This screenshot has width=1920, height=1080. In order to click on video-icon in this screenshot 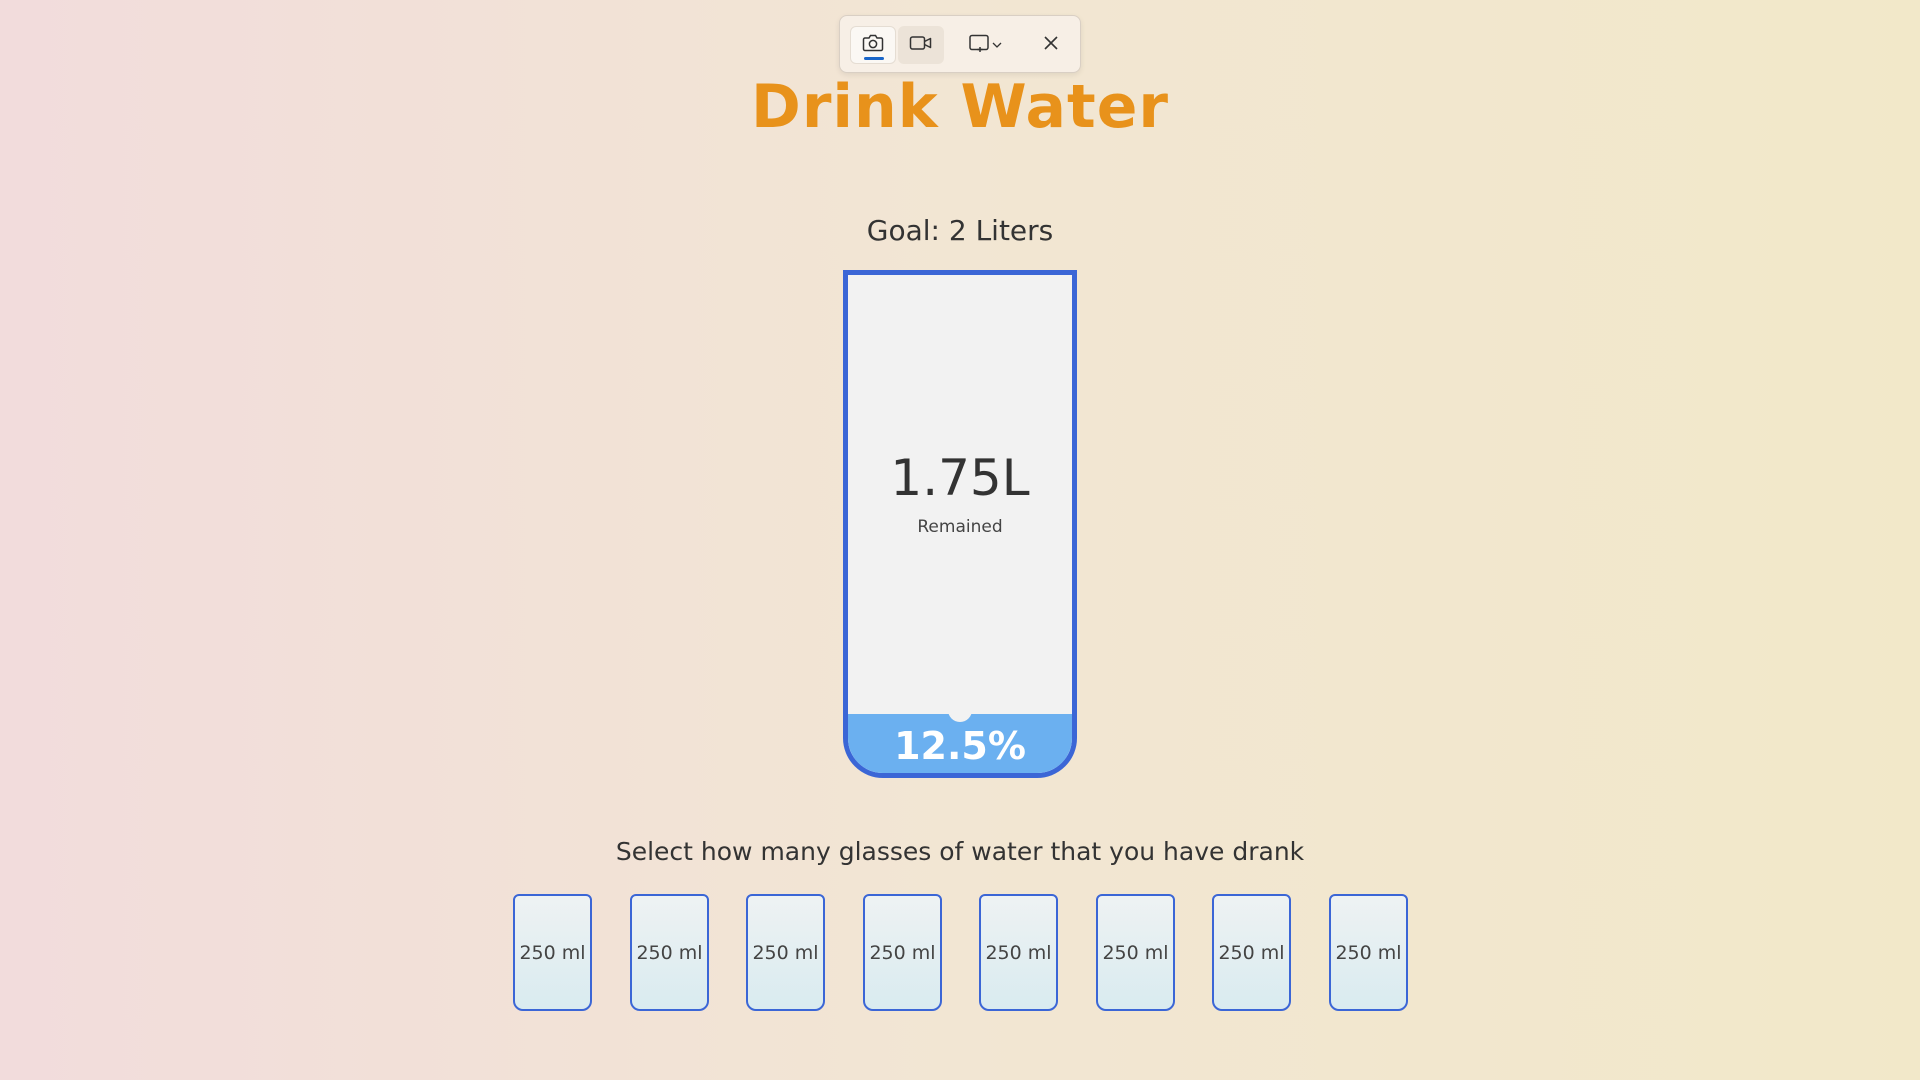, I will do `click(921, 45)`.